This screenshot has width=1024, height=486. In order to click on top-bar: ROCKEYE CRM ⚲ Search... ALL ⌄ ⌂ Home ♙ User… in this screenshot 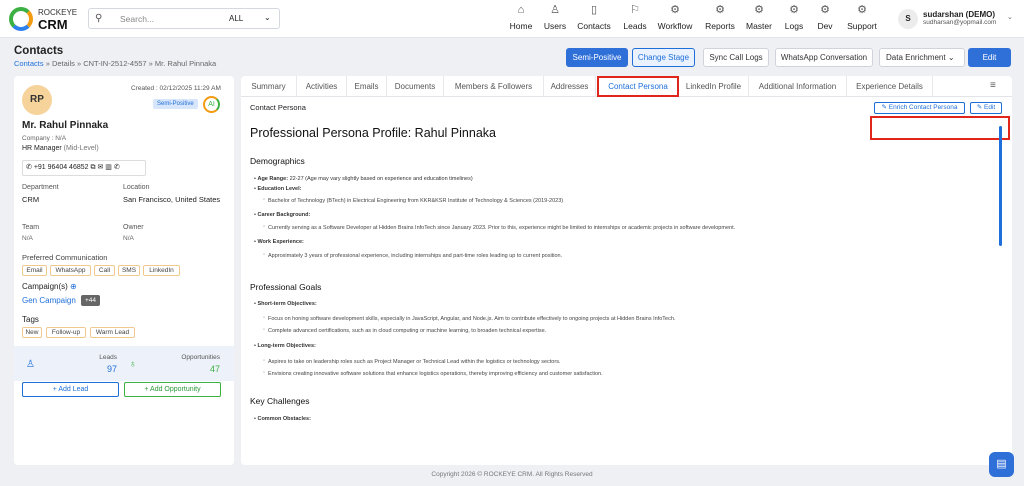, I will do `click(512, 19)`.